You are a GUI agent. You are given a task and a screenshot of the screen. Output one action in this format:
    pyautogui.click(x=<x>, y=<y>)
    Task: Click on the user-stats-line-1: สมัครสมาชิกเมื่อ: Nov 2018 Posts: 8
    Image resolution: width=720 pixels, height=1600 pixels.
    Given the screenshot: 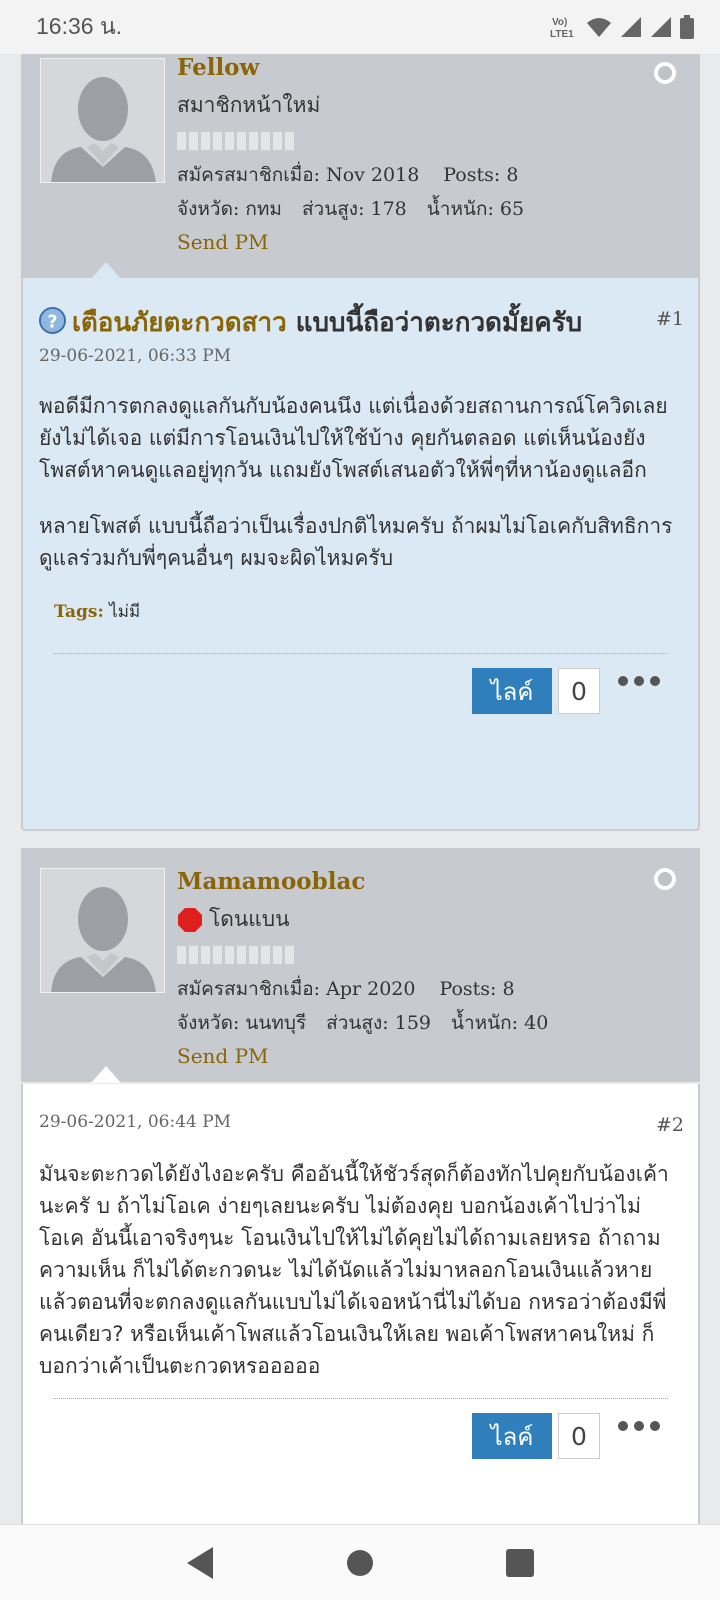 What is the action you would take?
    pyautogui.click(x=350, y=175)
    